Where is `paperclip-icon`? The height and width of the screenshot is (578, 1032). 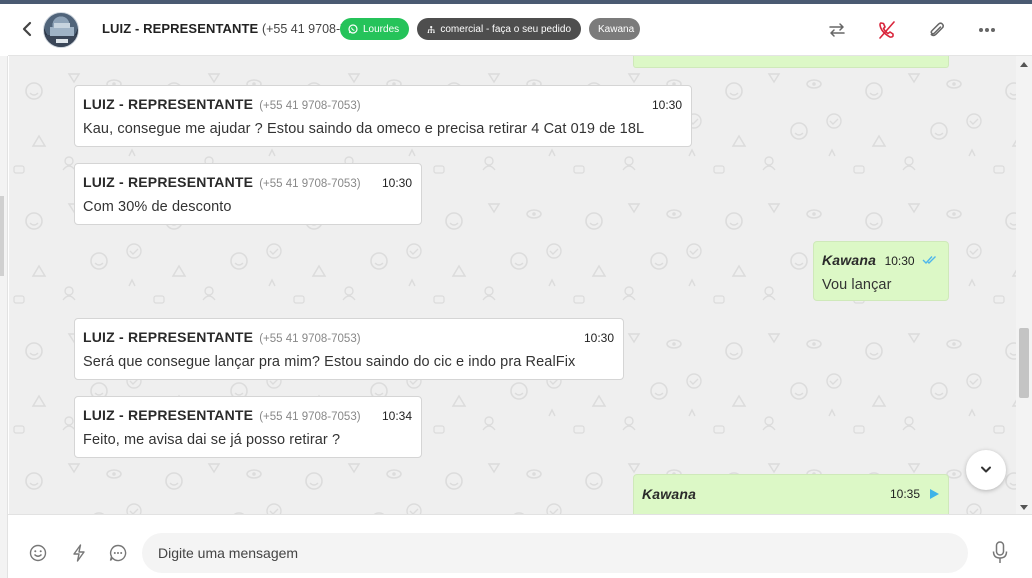 paperclip-icon is located at coordinates (937, 29).